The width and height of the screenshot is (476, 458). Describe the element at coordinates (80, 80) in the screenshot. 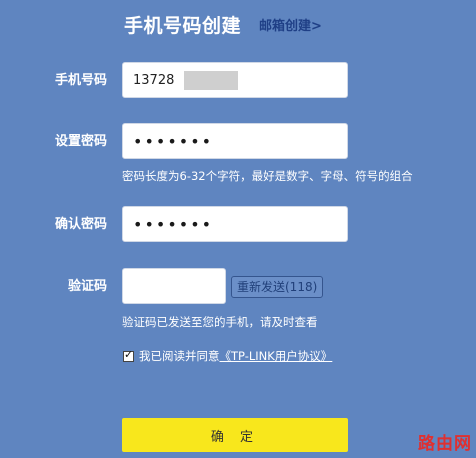

I see `phone-label: 手机号码` at that location.